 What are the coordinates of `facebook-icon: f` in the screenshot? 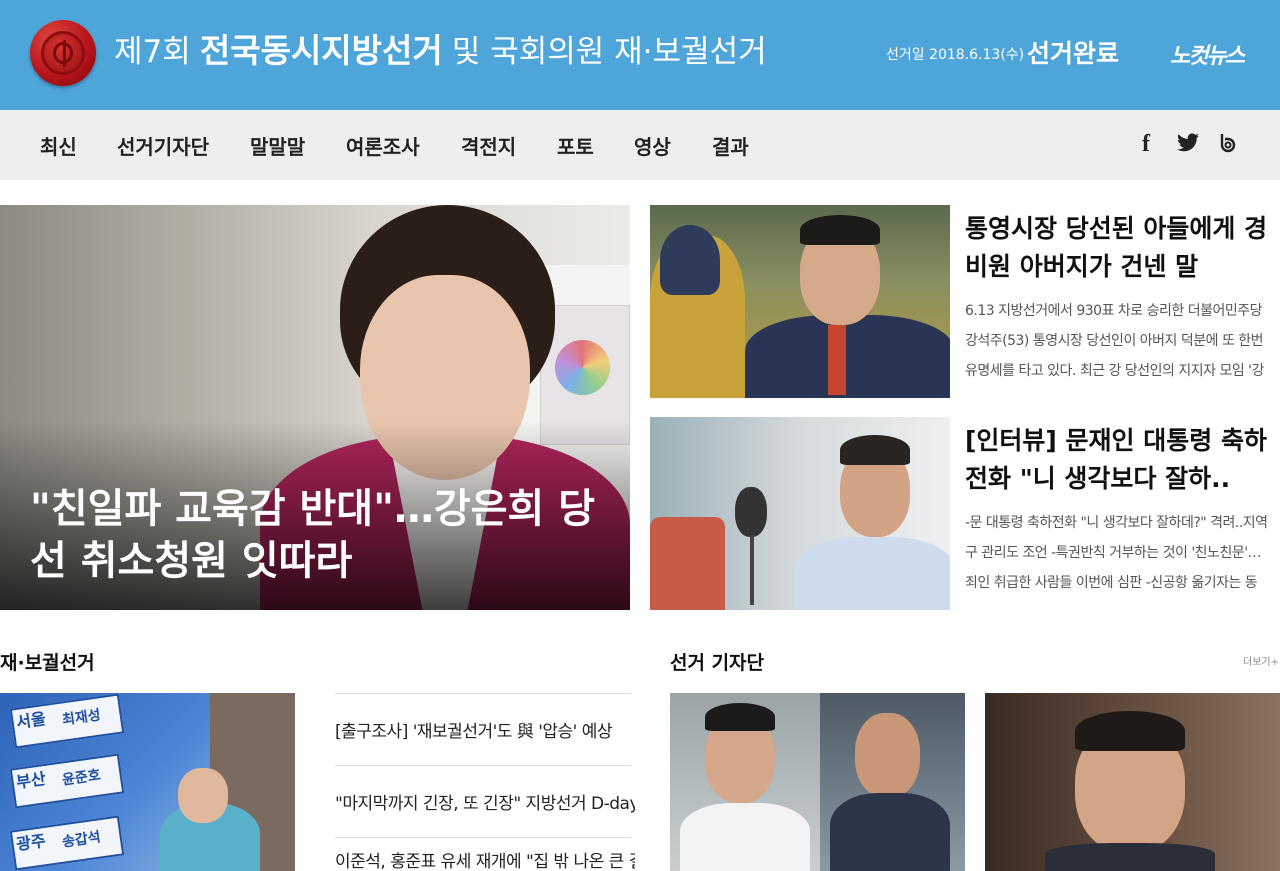 It's located at (1146, 144).